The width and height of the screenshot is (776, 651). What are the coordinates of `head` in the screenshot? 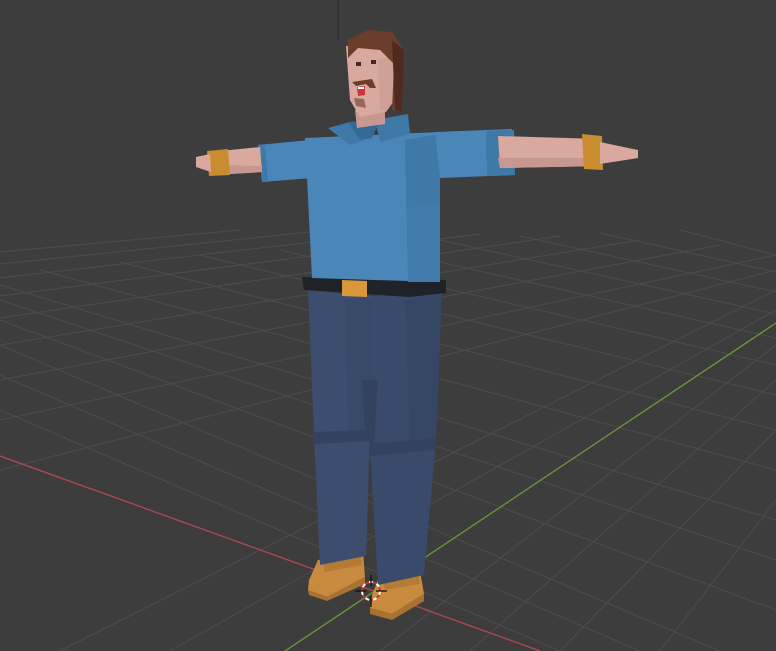 It's located at (375, 73).